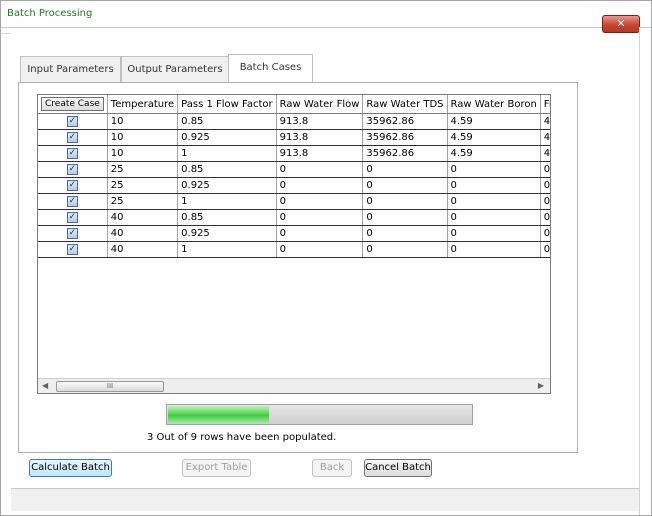 The height and width of the screenshot is (516, 652). I want to click on cancel-batch-button: Cancel Batch, so click(398, 468).